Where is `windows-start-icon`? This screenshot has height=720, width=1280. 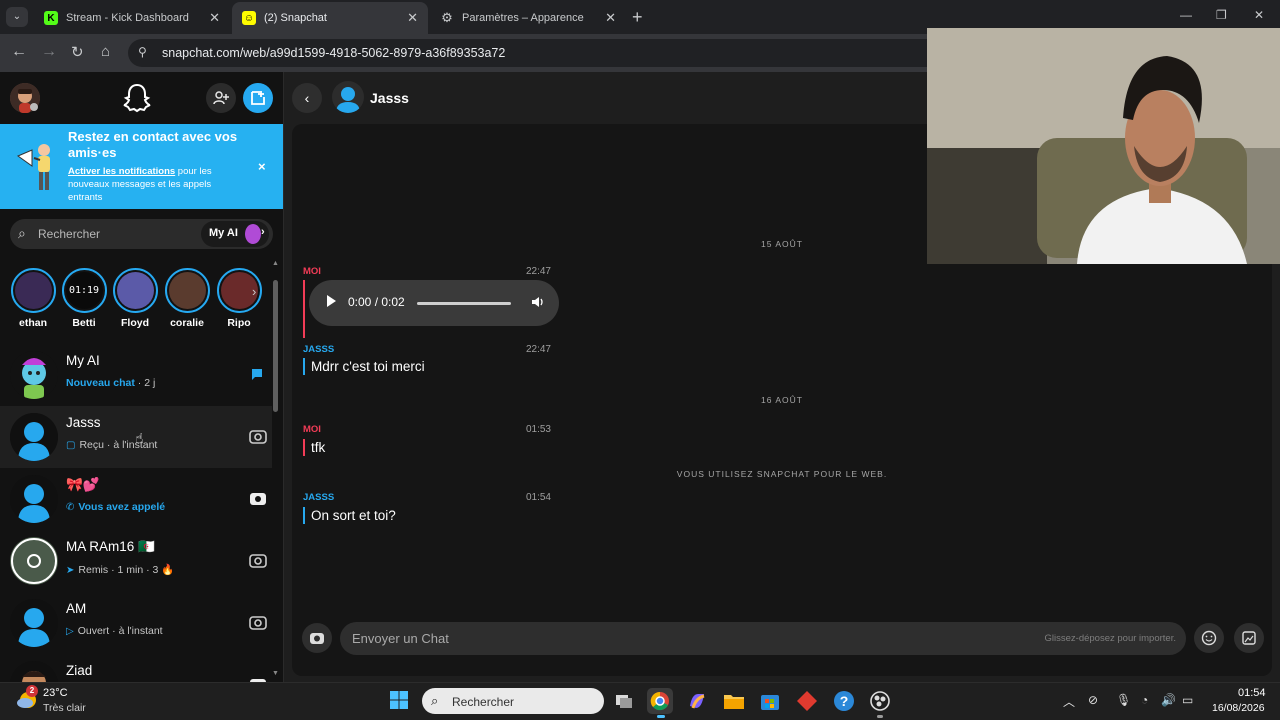
windows-start-icon is located at coordinates (399, 700).